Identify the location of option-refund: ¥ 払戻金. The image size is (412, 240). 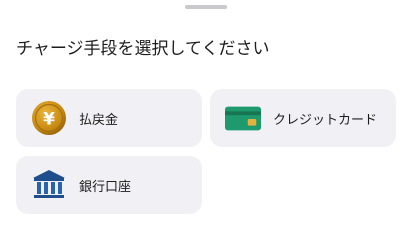
(109, 118).